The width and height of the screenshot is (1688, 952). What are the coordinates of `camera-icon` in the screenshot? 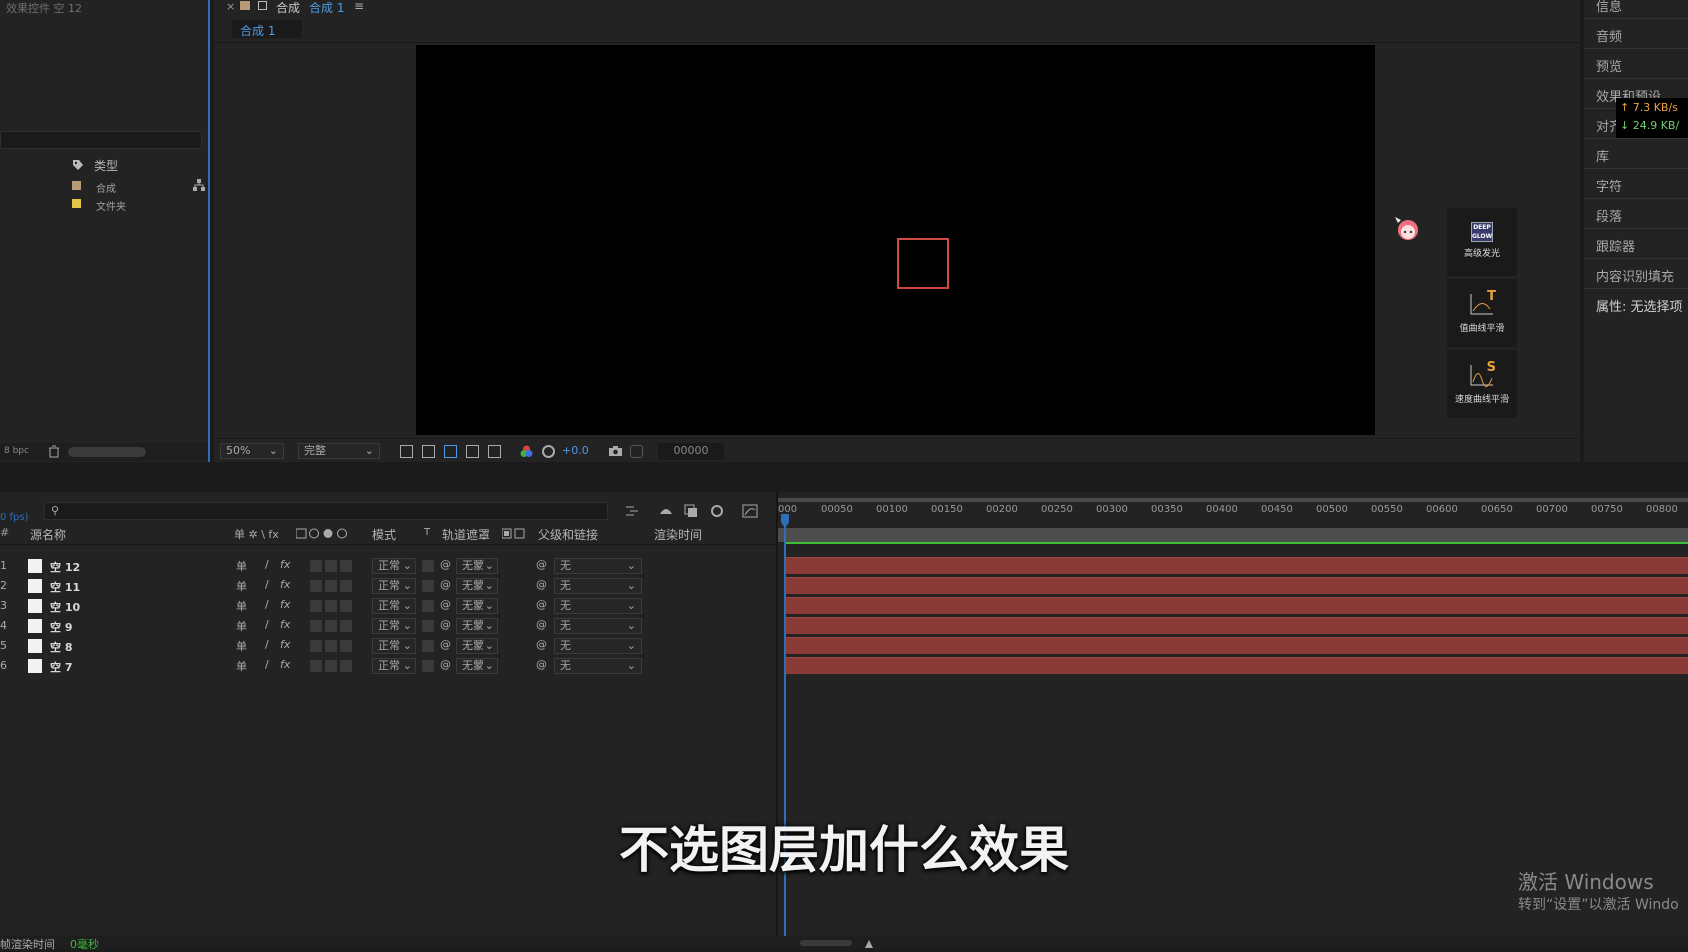 It's located at (615, 451).